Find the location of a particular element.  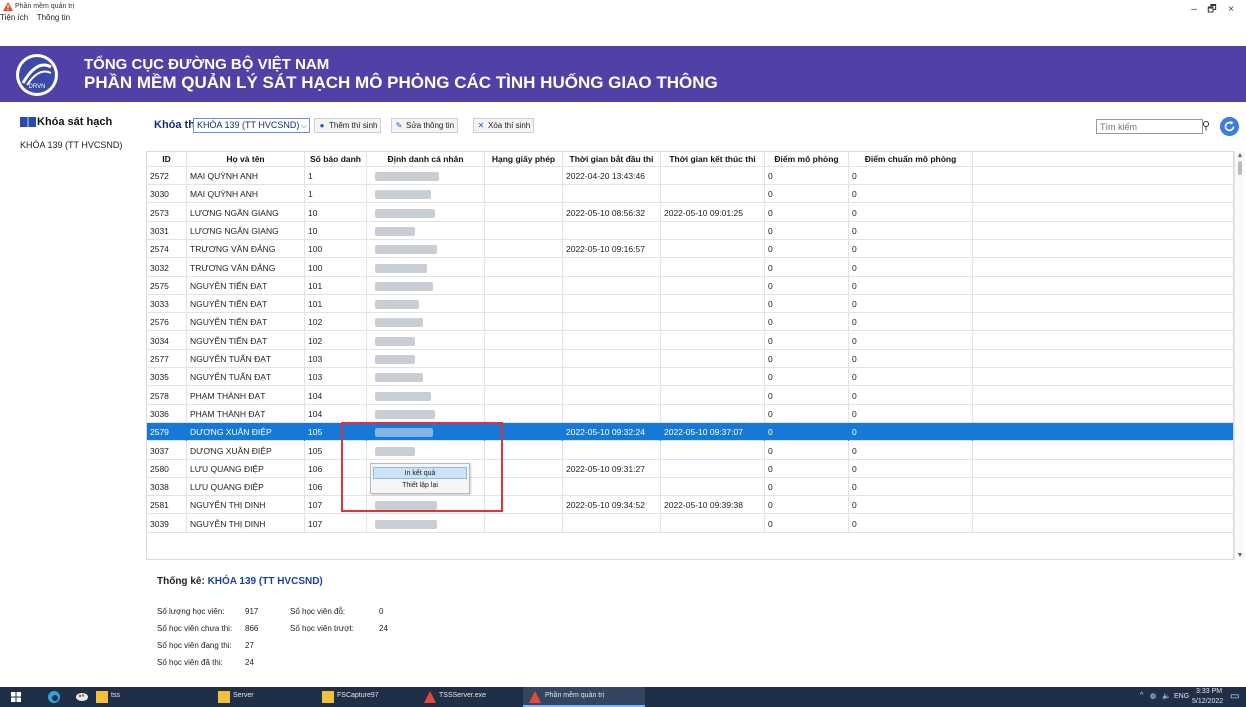

context-menu-print-result: In kết quả is located at coordinates (420, 473).